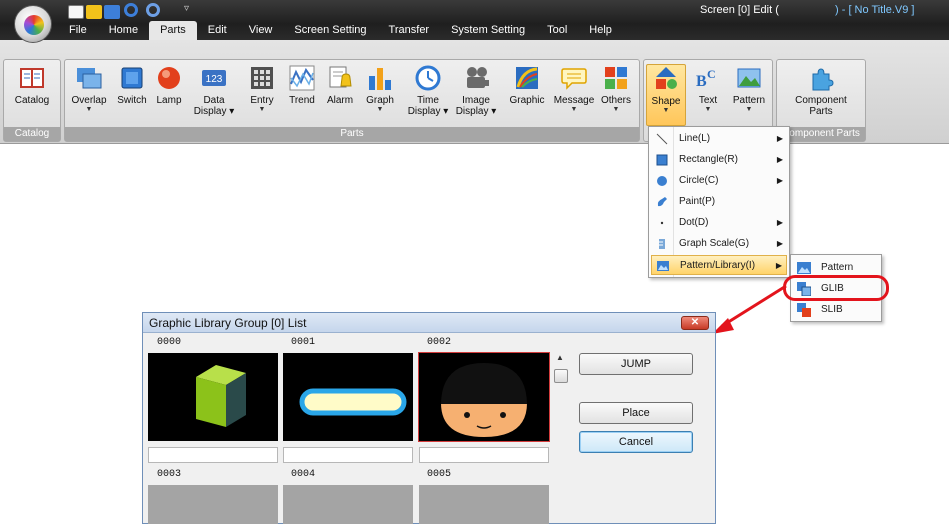 The height and width of the screenshot is (524, 949). What do you see at coordinates (719, 181) in the screenshot?
I see `menu-item-circle: Circle(C) ▶` at bounding box center [719, 181].